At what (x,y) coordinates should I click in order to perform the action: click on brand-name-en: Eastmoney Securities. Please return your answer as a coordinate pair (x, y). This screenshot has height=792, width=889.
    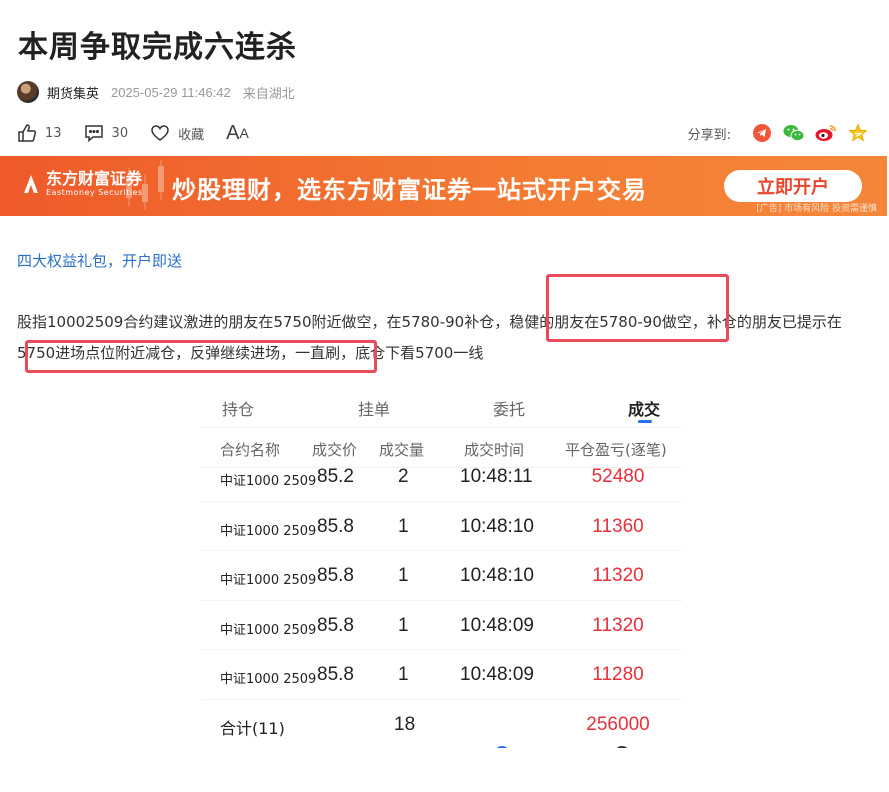
    Looking at the image, I should click on (94, 192).